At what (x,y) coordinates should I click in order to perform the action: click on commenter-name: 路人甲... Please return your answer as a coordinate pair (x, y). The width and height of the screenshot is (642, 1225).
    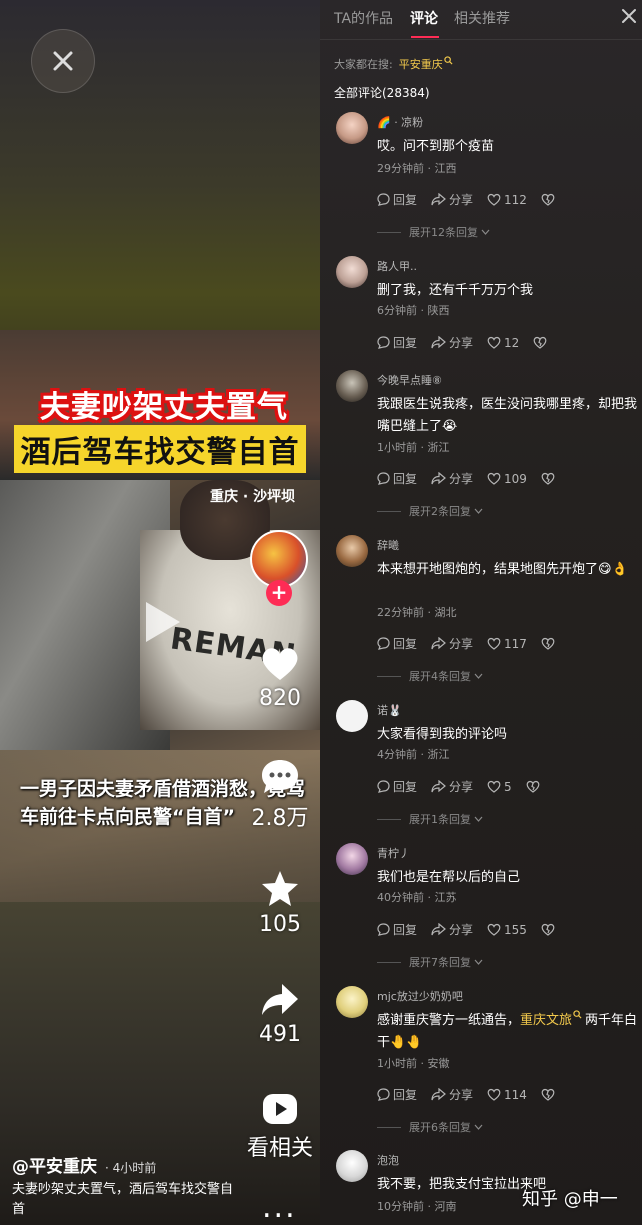
    Looking at the image, I should click on (397, 266).